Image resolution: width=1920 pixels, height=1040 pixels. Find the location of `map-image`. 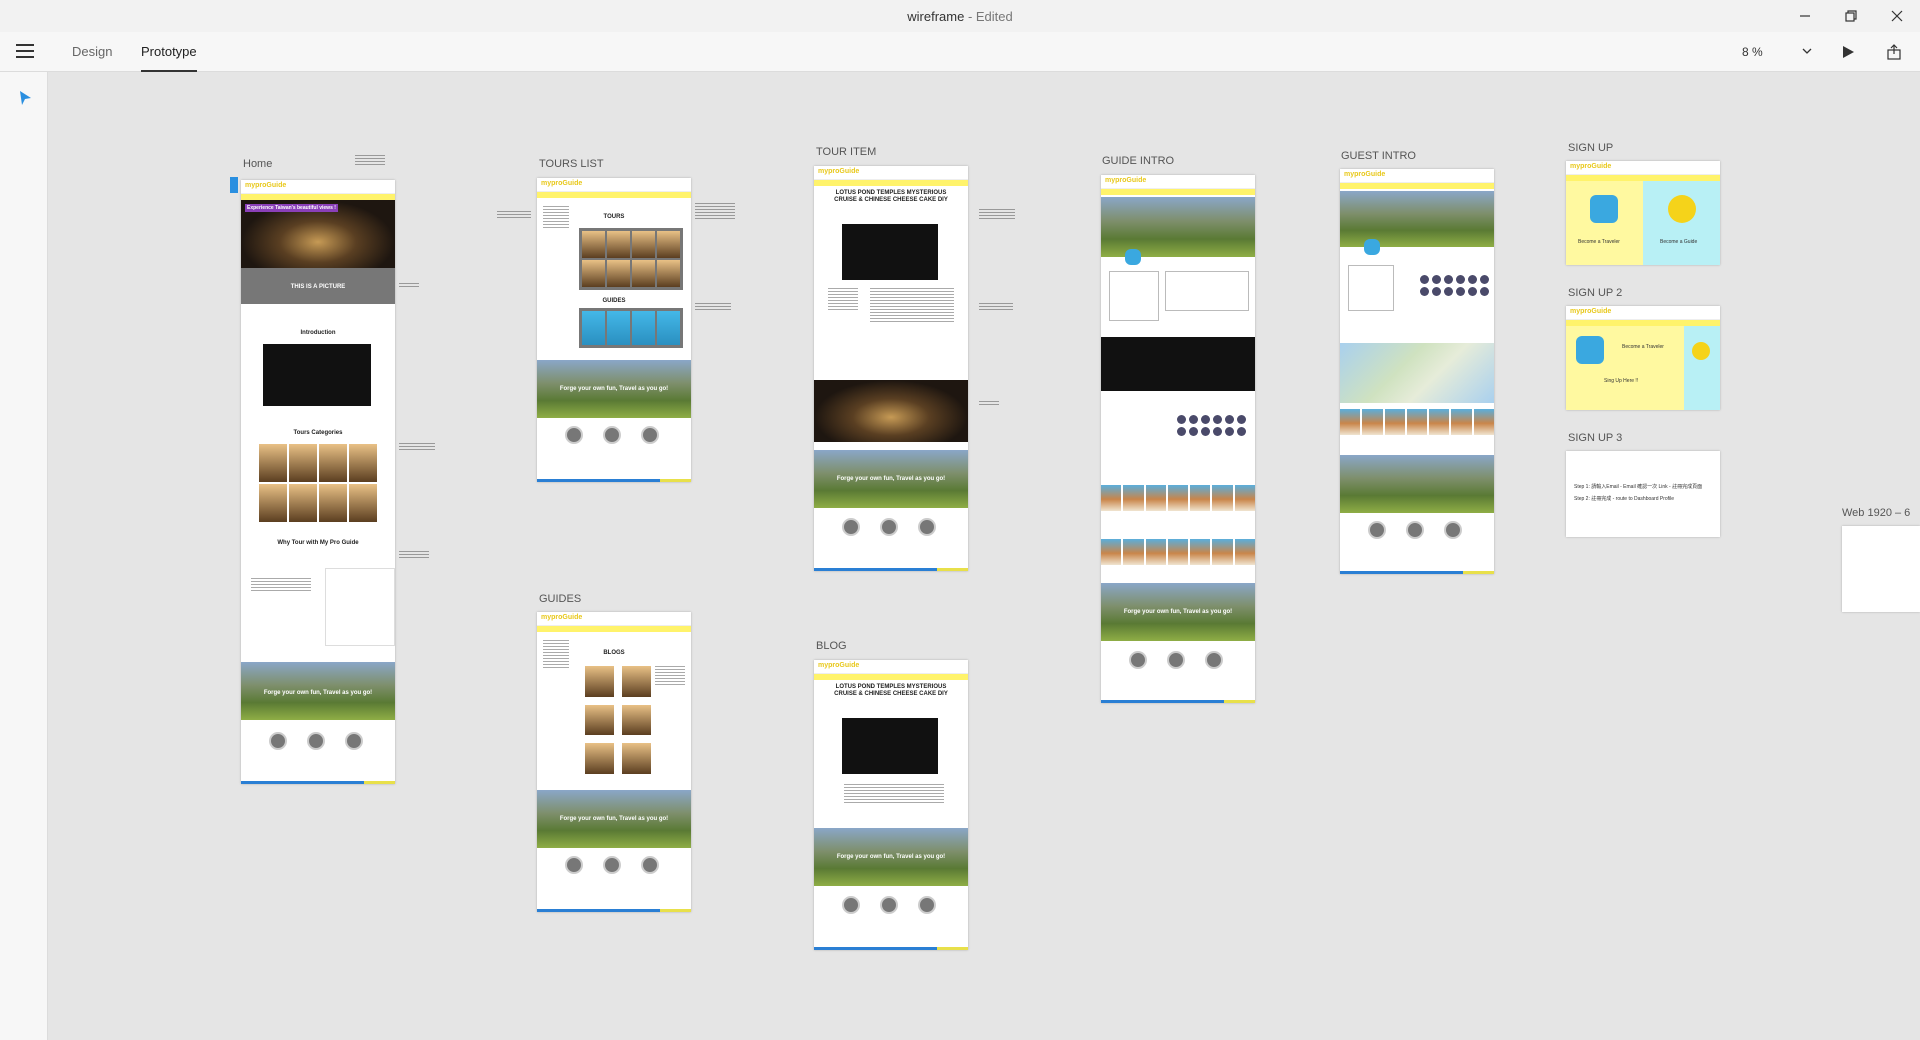

map-image is located at coordinates (1417, 373).